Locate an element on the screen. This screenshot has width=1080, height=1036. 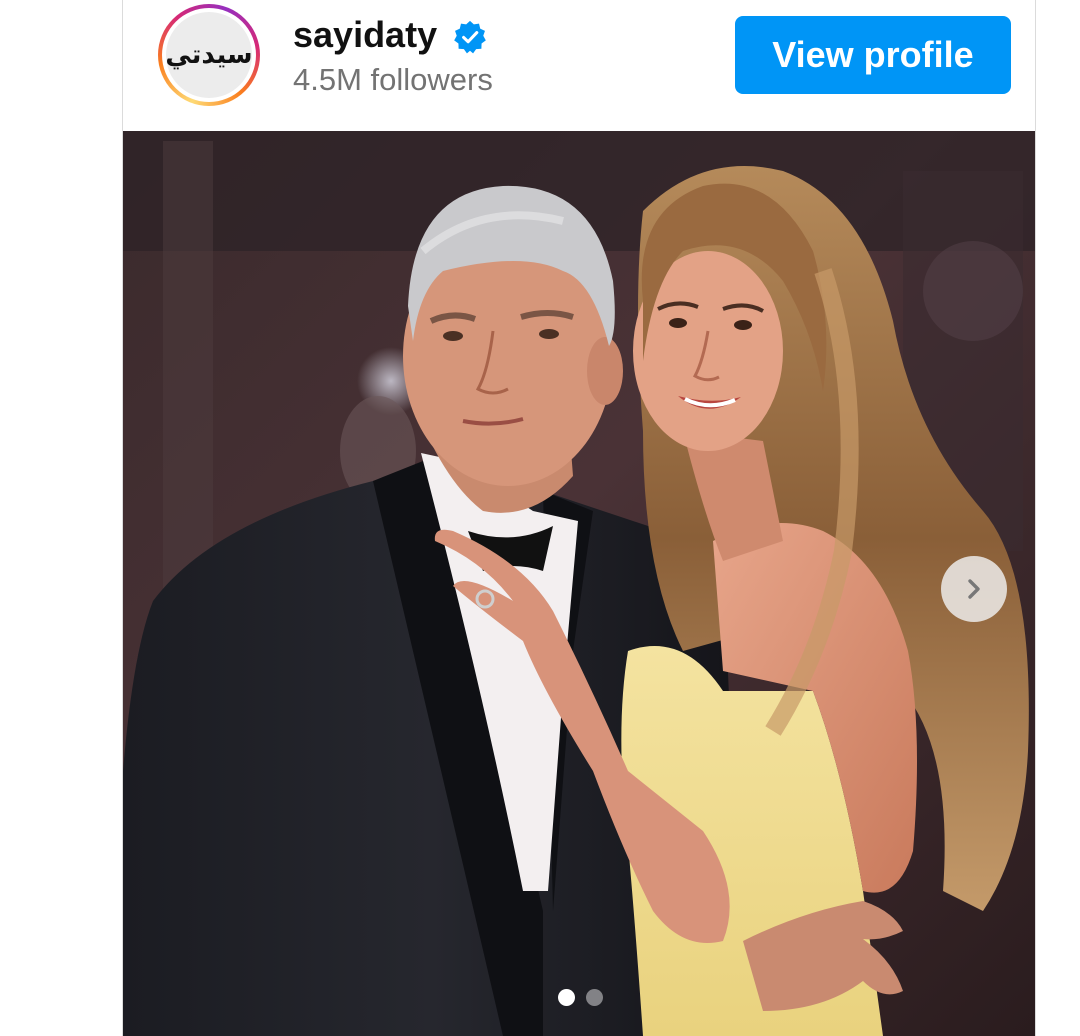
next-slide-button is located at coordinates (974, 589).